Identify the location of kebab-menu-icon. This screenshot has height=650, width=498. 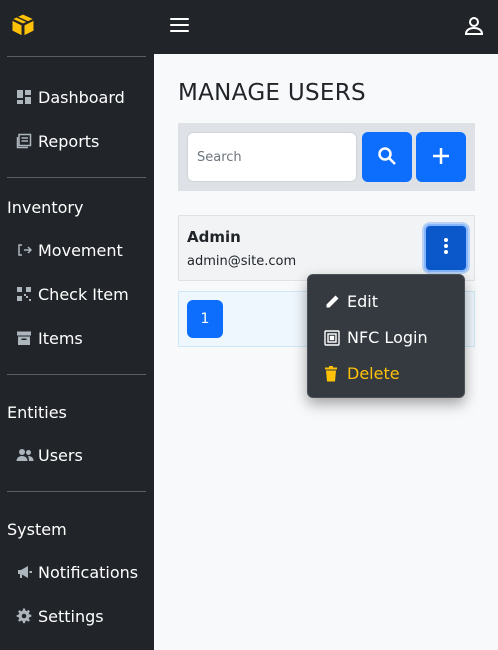
(446, 248).